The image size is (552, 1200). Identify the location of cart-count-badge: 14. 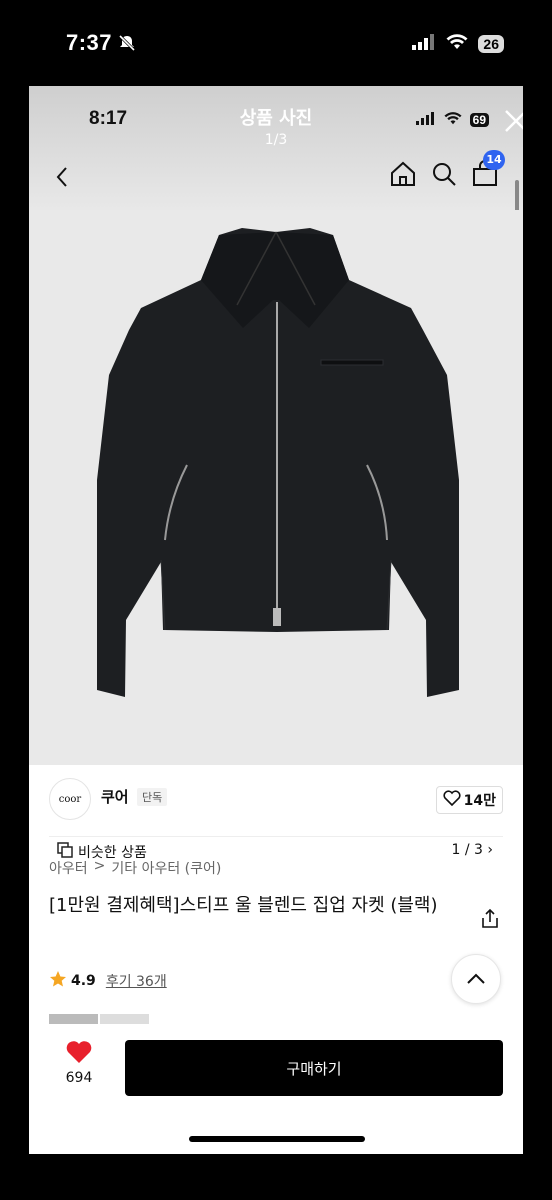
(494, 160).